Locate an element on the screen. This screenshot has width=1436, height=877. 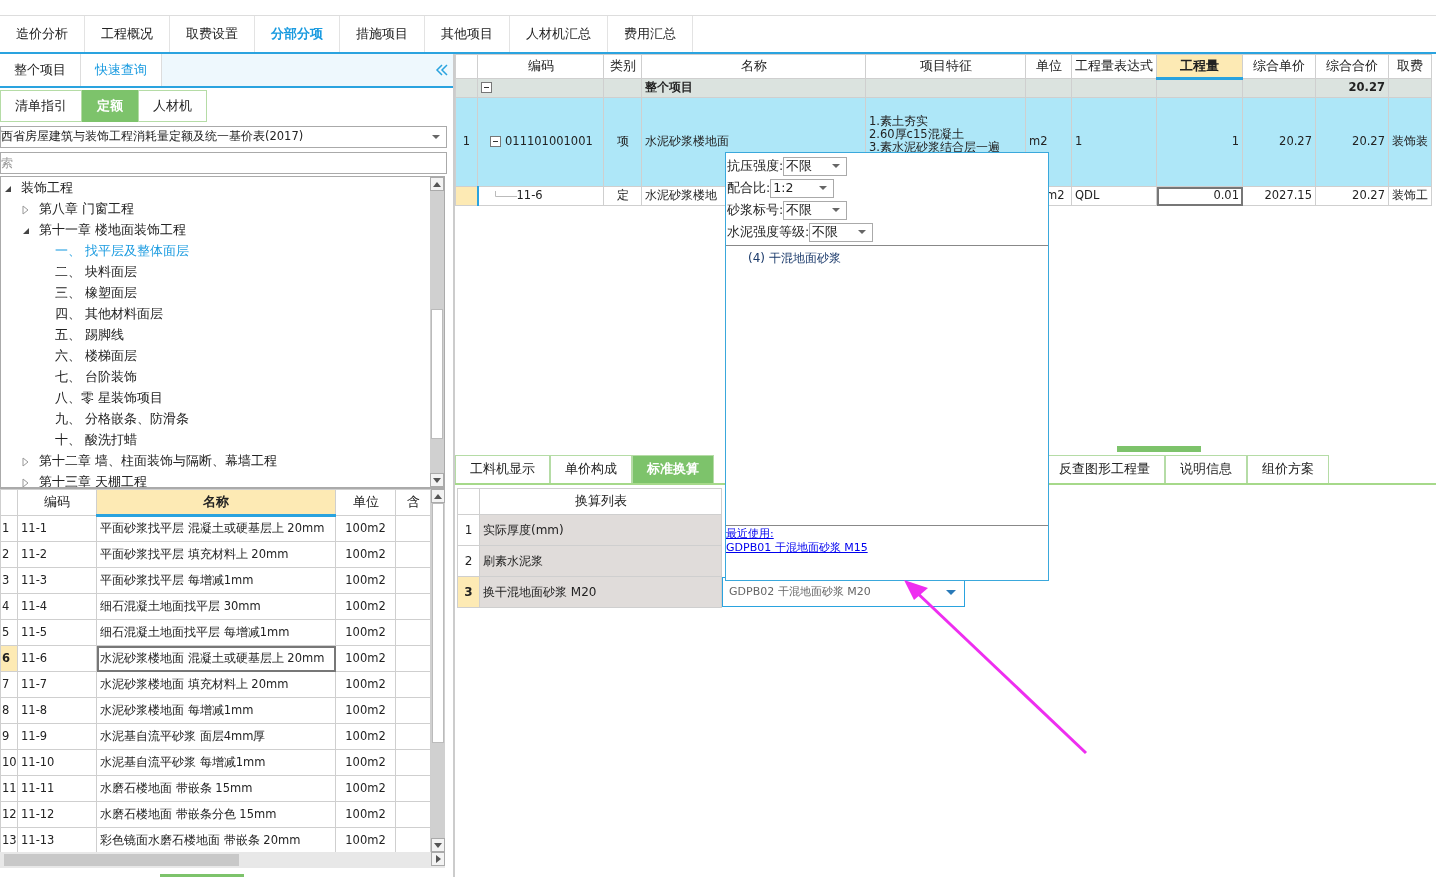
table-cell: 细石混凝土地面找平层 30mm is located at coordinates (216, 606).